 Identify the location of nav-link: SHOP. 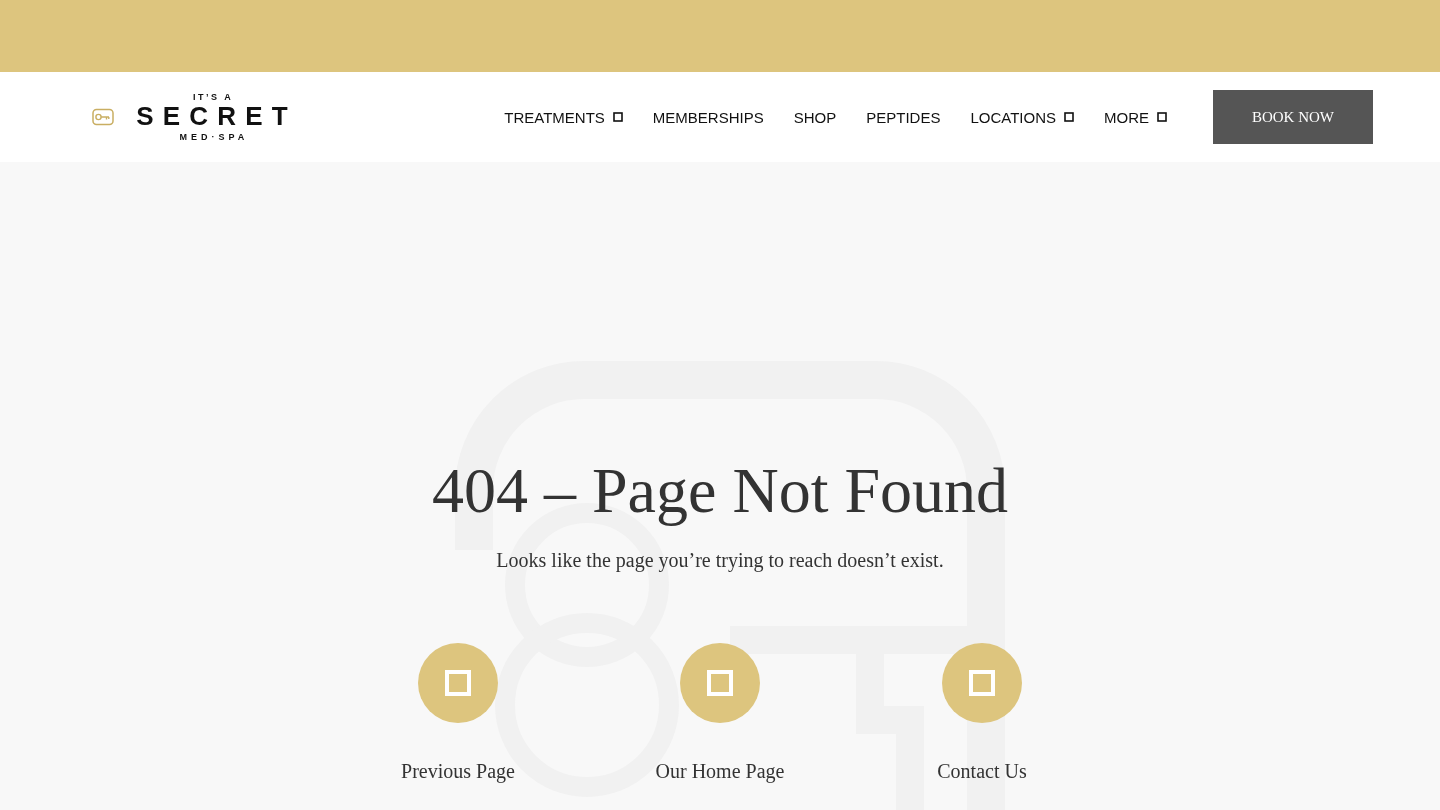
(815, 117).